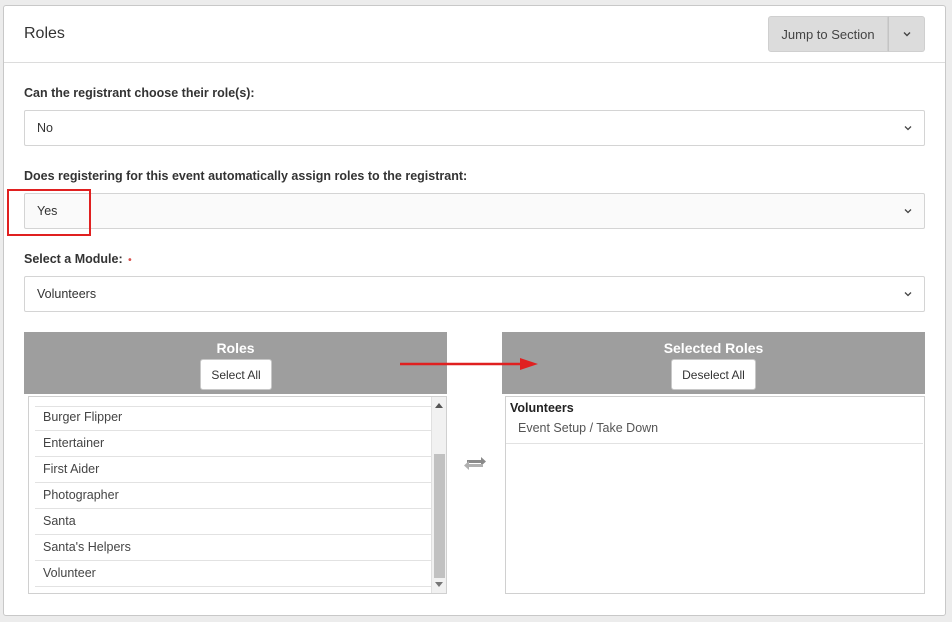 The width and height of the screenshot is (952, 622). What do you see at coordinates (475, 463) in the screenshot?
I see `swap-arrows-icon` at bounding box center [475, 463].